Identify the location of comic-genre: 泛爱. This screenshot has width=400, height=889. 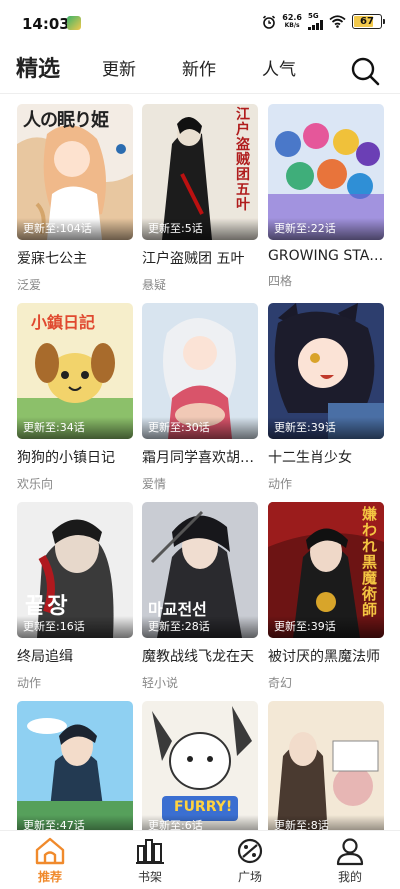
(29, 285).